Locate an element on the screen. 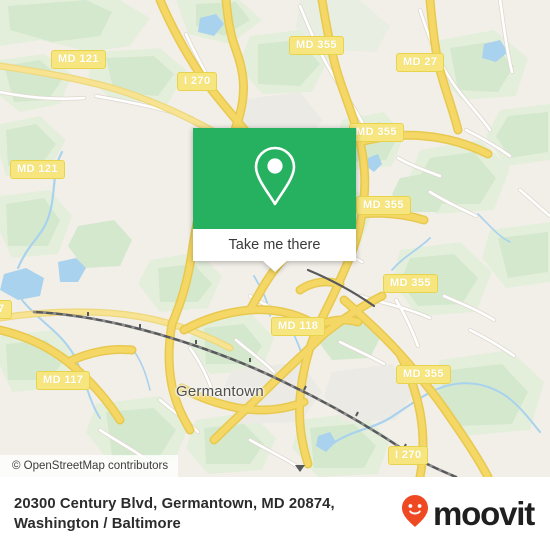 The height and width of the screenshot is (550, 550). road-shield-md121-west: MD 121 is located at coordinates (37, 169).